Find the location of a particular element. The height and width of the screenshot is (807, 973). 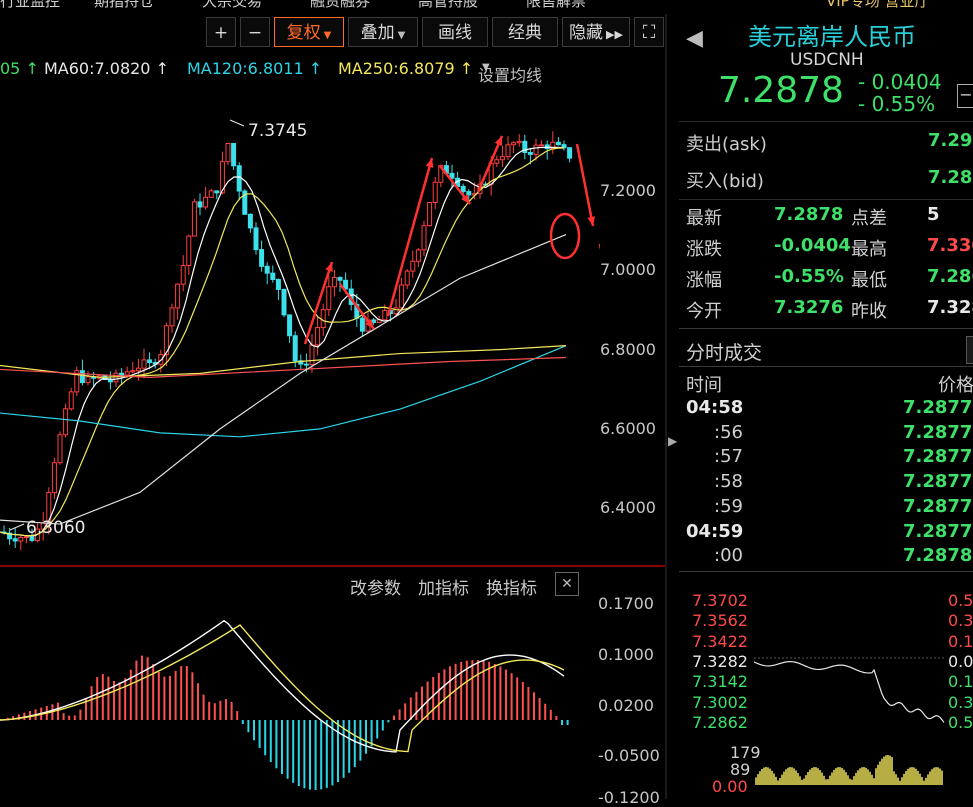

stat-label: 最高 is located at coordinates (869, 249).